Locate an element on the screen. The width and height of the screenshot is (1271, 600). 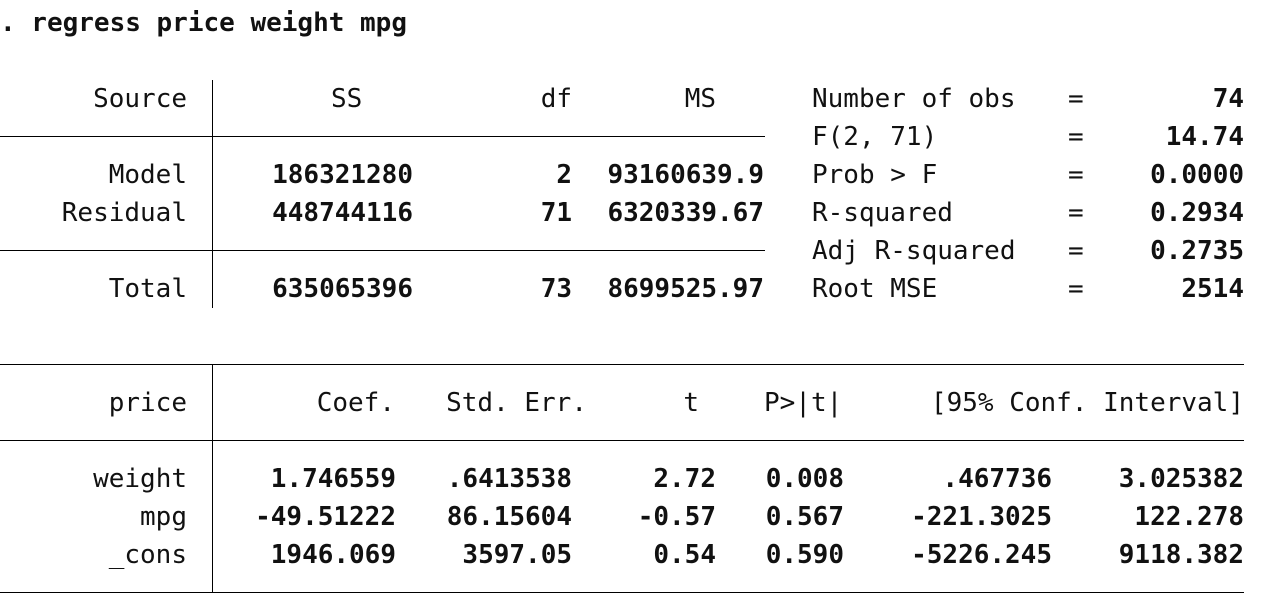
coef-std-err: 3597.05 is located at coordinates (517, 555).